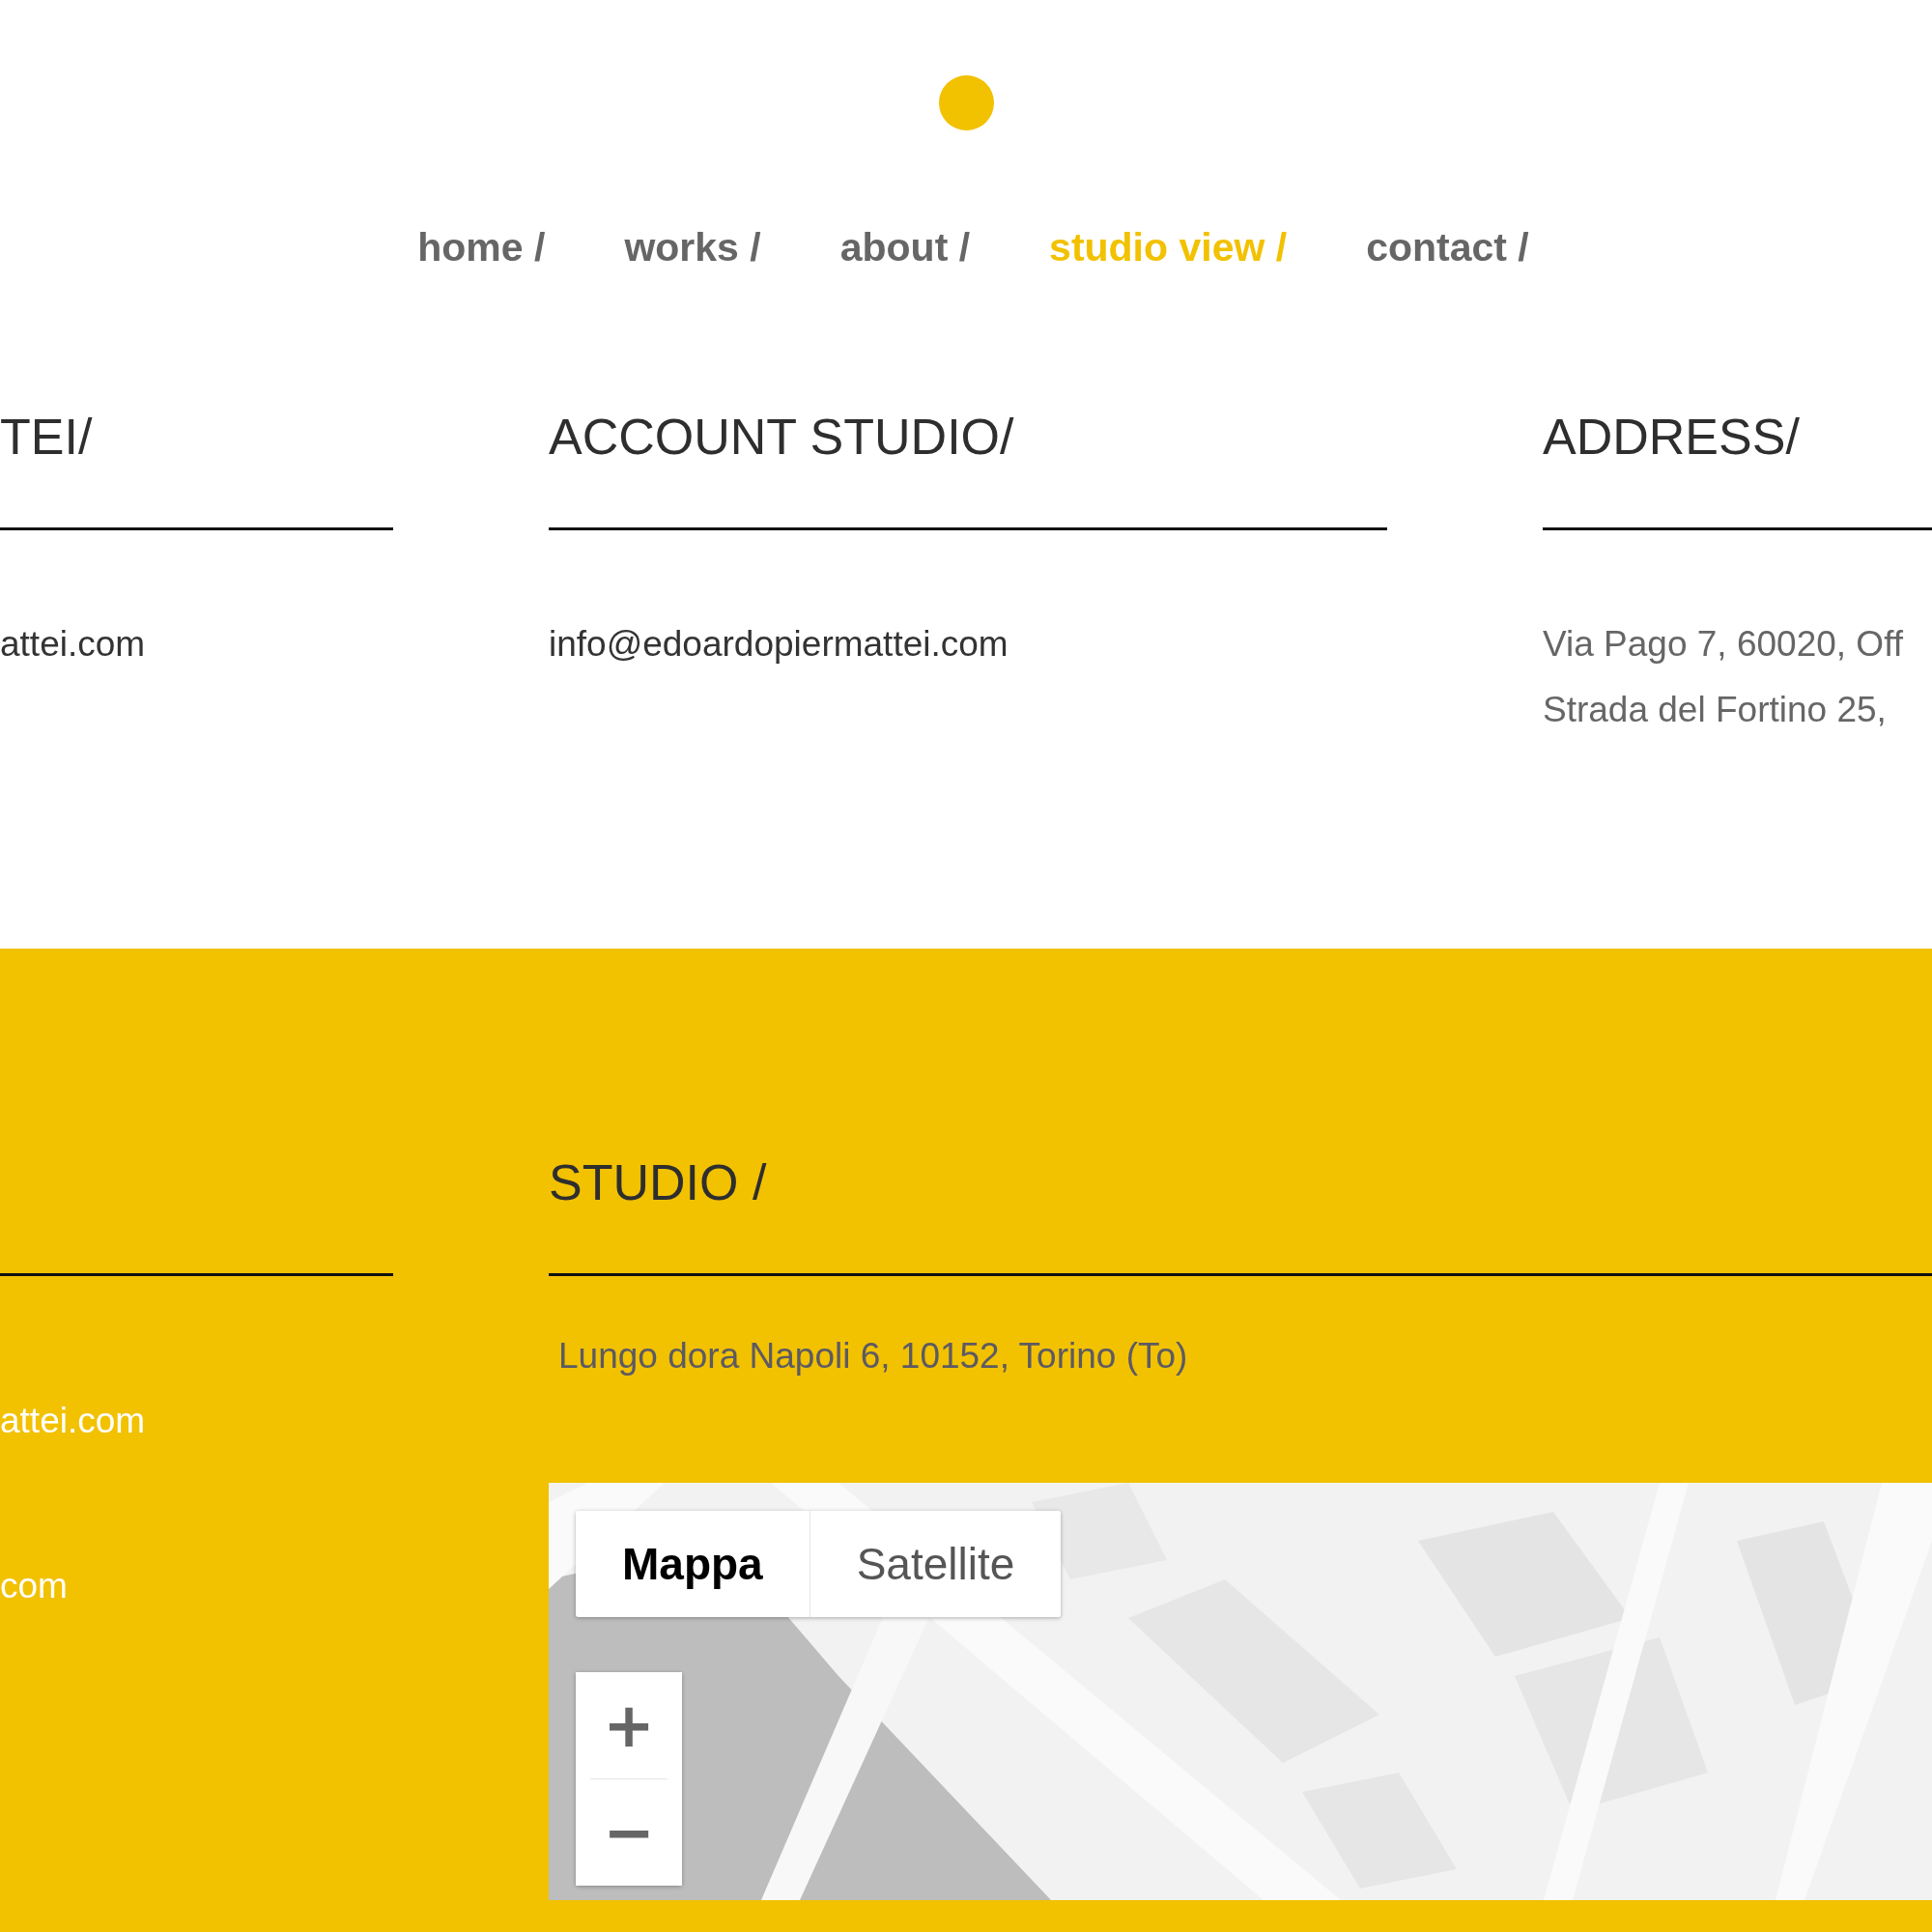 The width and height of the screenshot is (1932, 1932). What do you see at coordinates (658, 1182) in the screenshot?
I see `section-heading: STUDIO /` at bounding box center [658, 1182].